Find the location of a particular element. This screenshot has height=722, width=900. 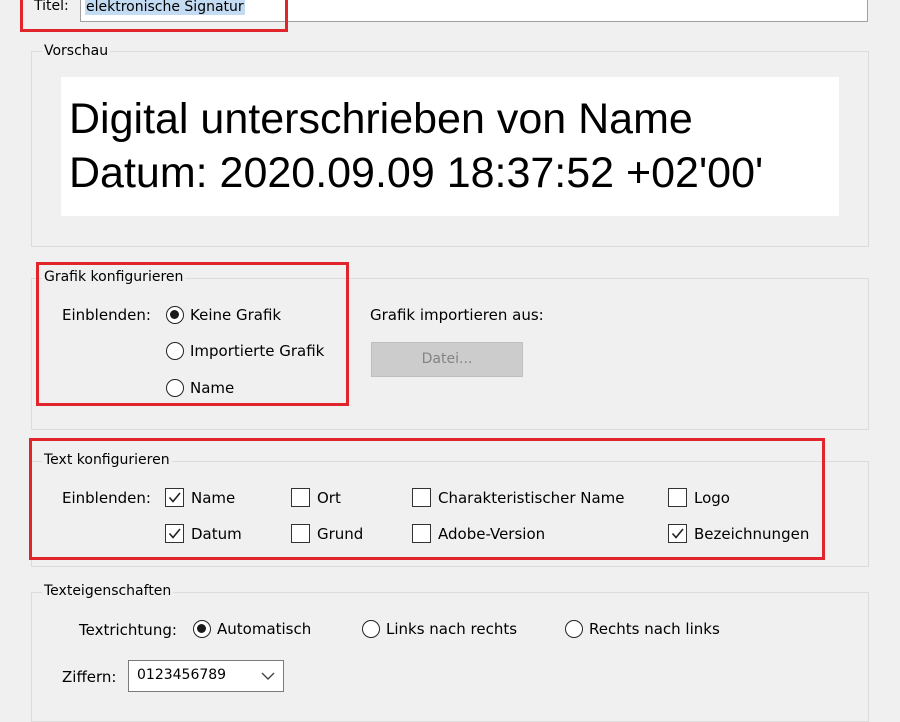

radio-direction-ltr-label: Links nach rechts is located at coordinates (451, 629).